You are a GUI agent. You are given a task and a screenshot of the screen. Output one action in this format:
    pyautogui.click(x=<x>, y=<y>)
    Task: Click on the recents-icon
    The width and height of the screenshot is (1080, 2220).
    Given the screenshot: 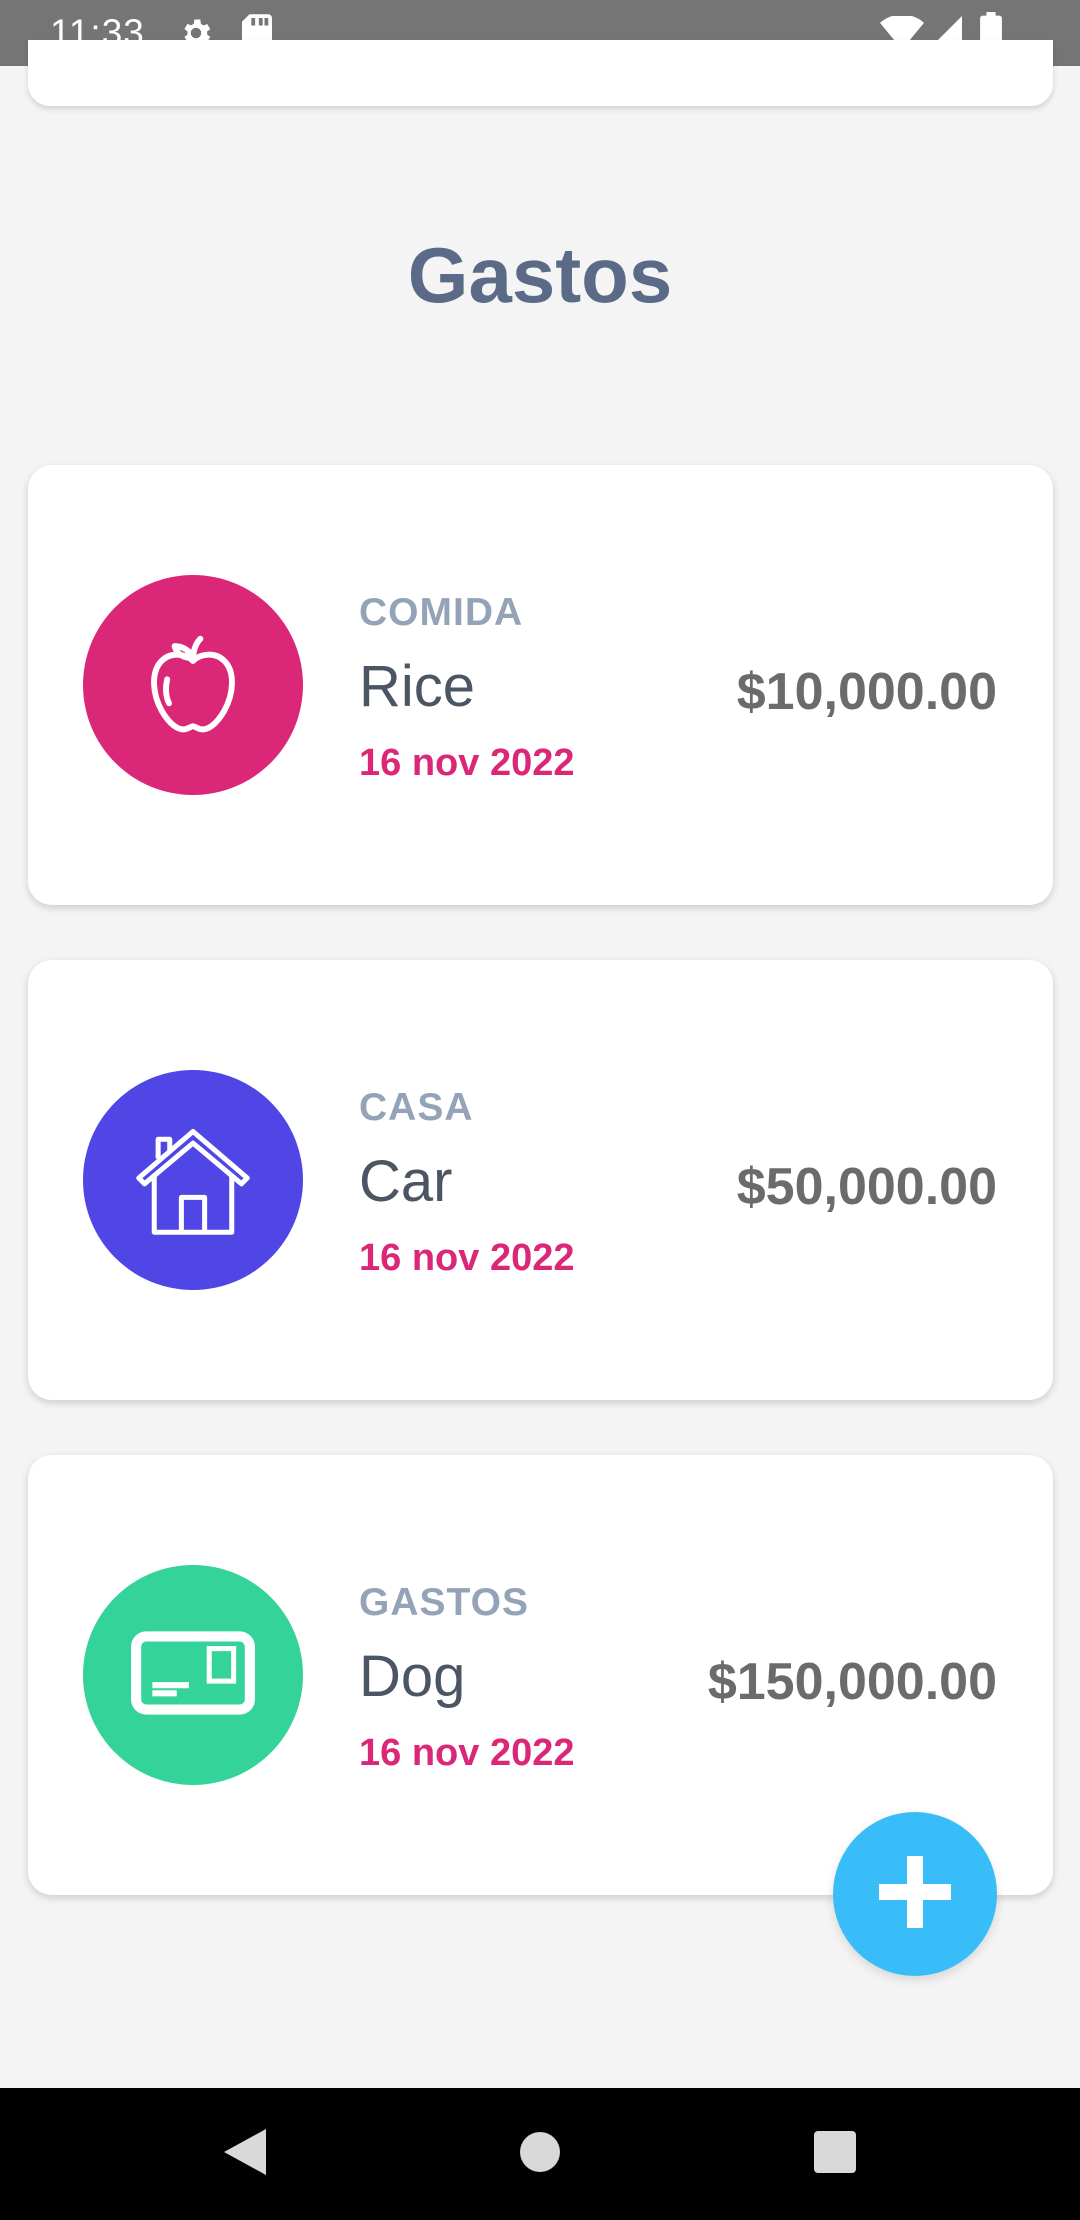 What is the action you would take?
    pyautogui.click(x=835, y=2154)
    